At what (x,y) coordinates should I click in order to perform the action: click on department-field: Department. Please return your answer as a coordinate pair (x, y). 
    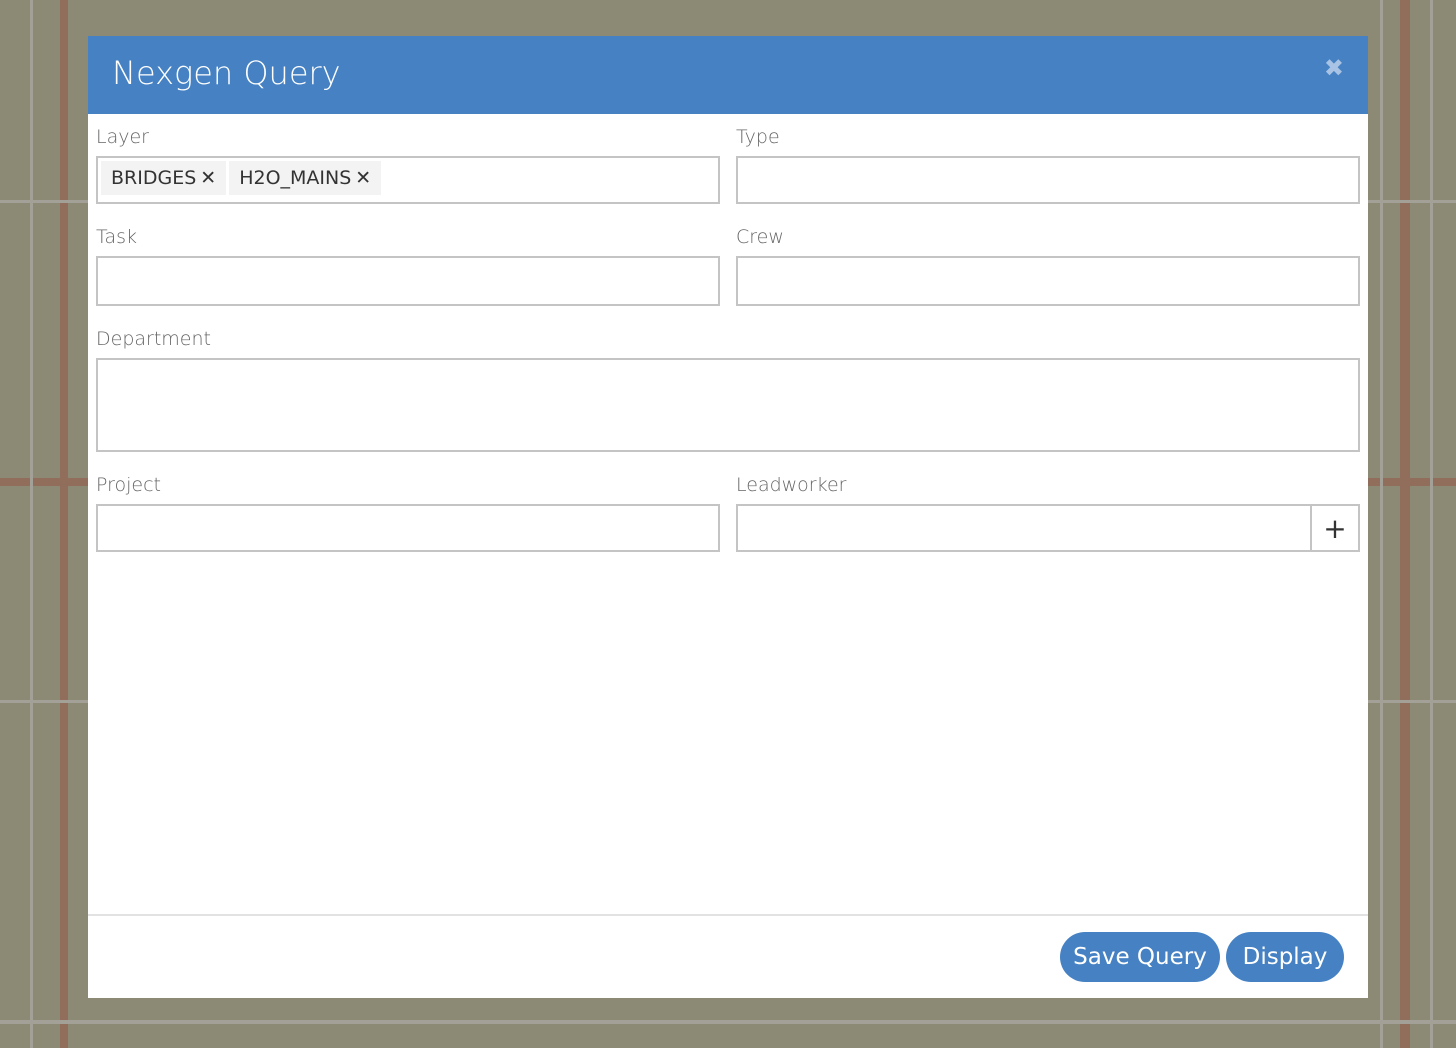
    Looking at the image, I should click on (728, 390).